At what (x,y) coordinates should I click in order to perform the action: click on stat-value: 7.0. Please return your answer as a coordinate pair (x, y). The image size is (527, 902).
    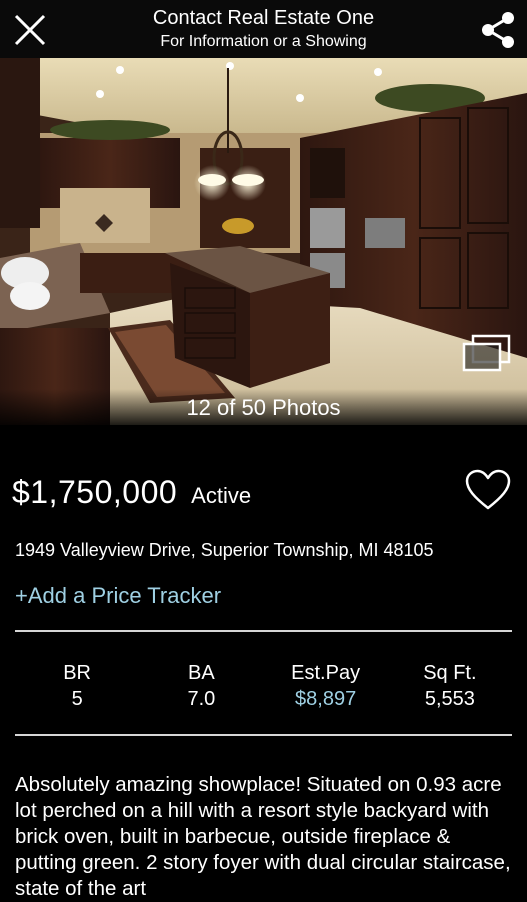
    Looking at the image, I should click on (201, 699).